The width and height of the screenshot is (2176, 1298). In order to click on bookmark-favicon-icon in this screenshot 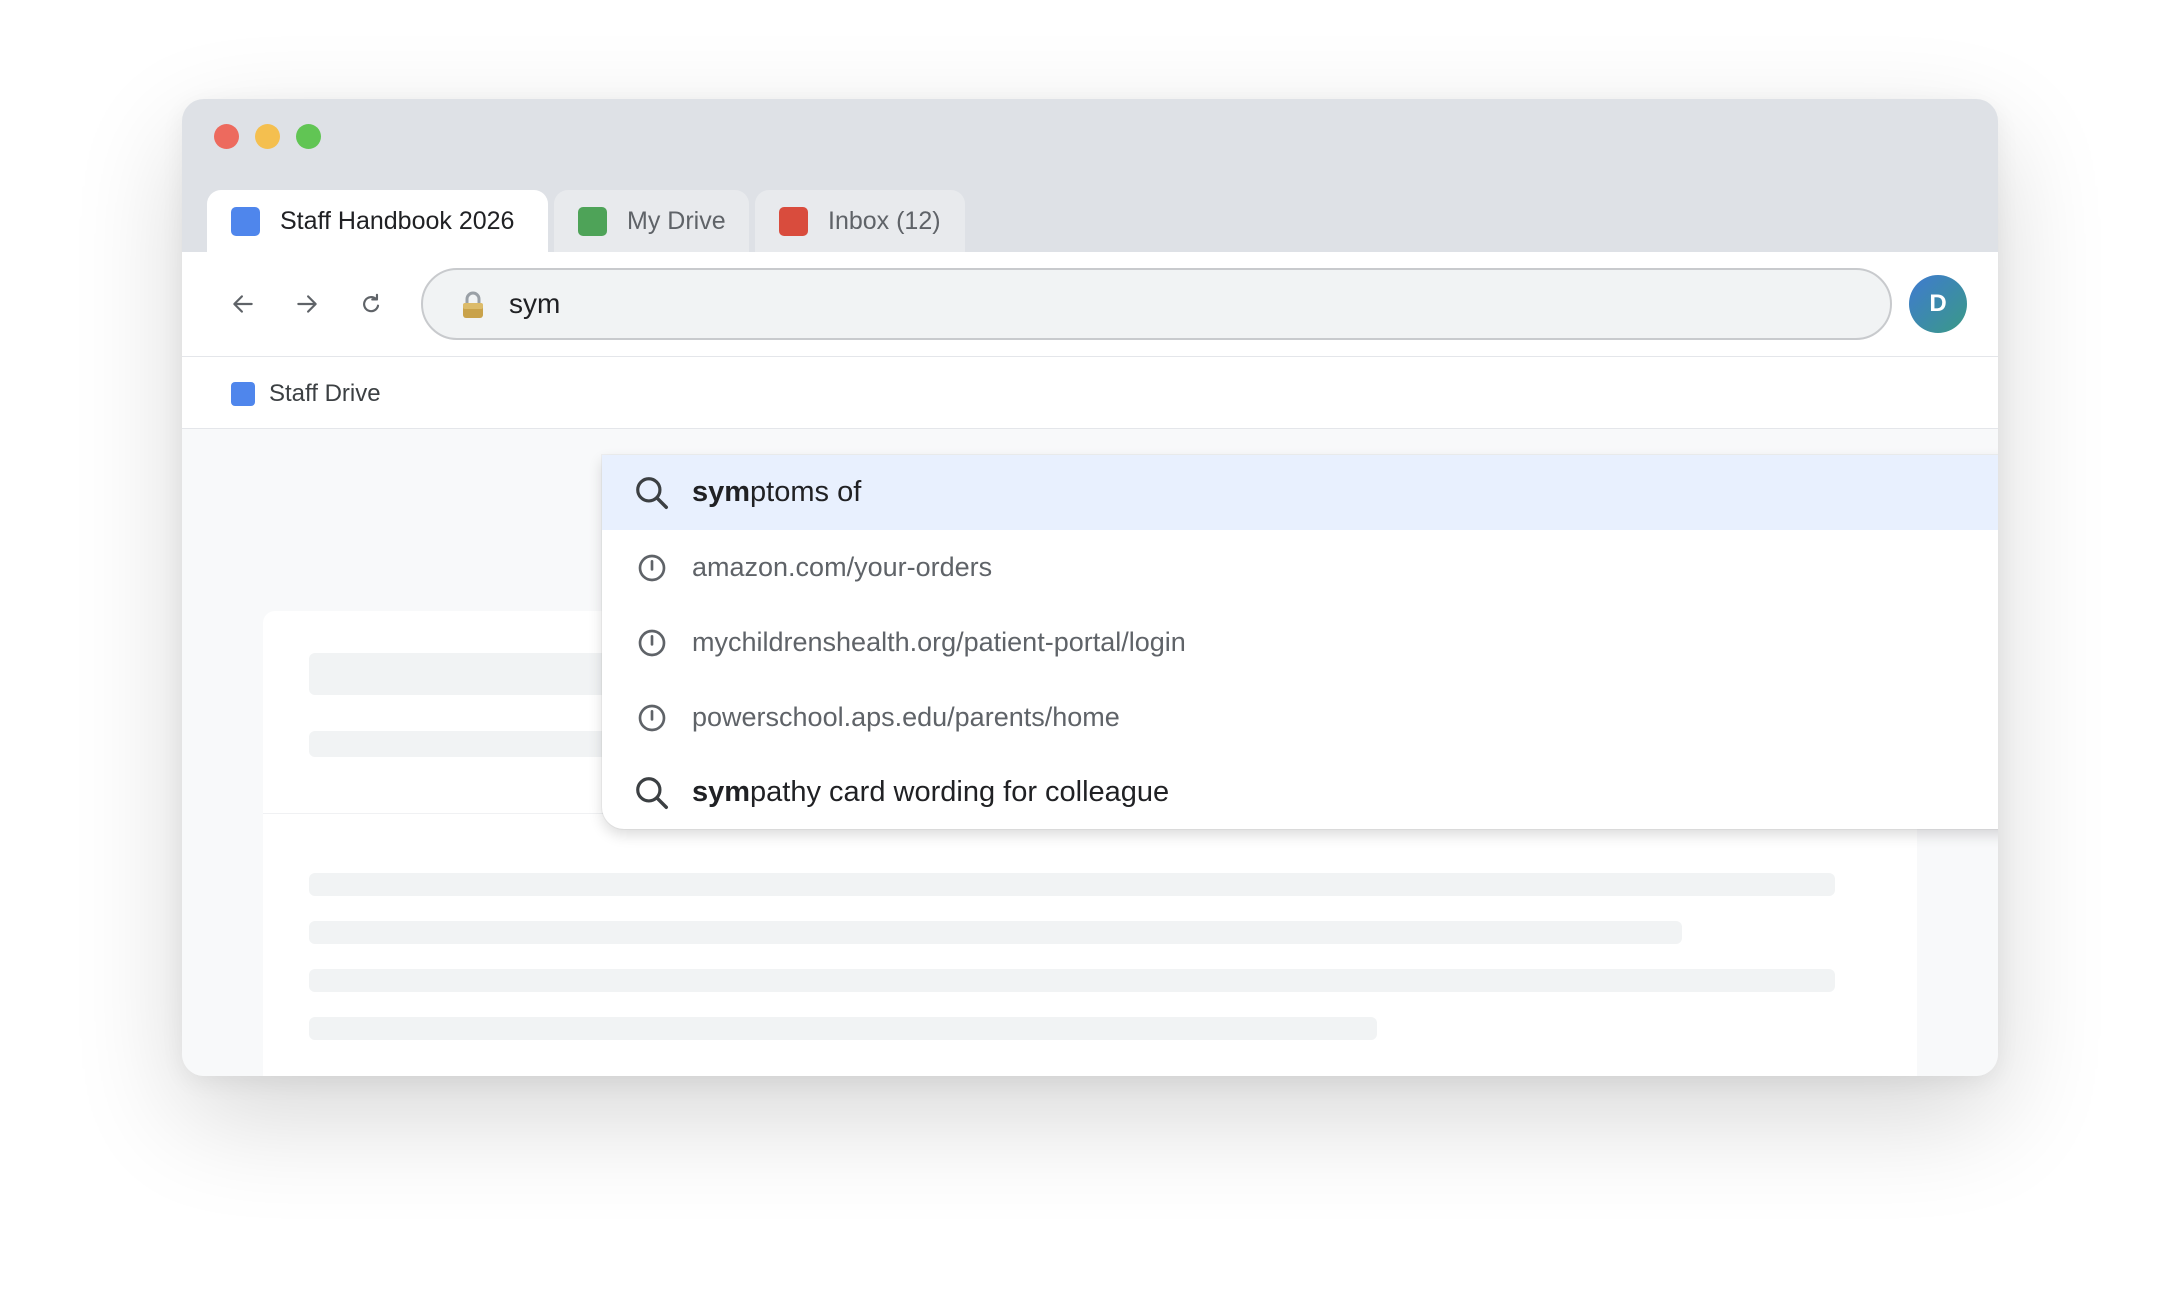, I will do `click(243, 394)`.